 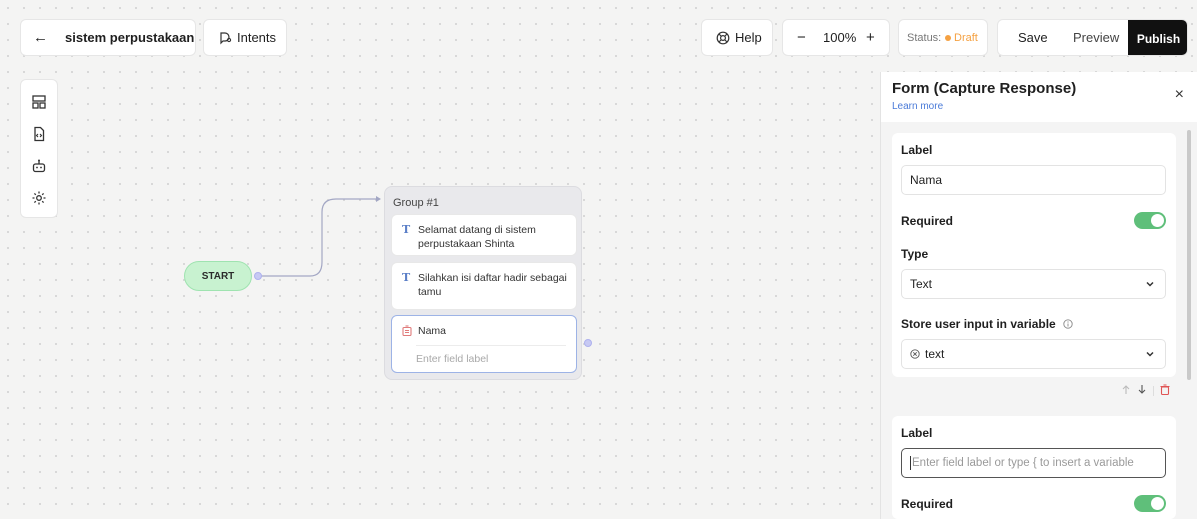 I want to click on label-input-value: Nama, so click(x=926, y=180).